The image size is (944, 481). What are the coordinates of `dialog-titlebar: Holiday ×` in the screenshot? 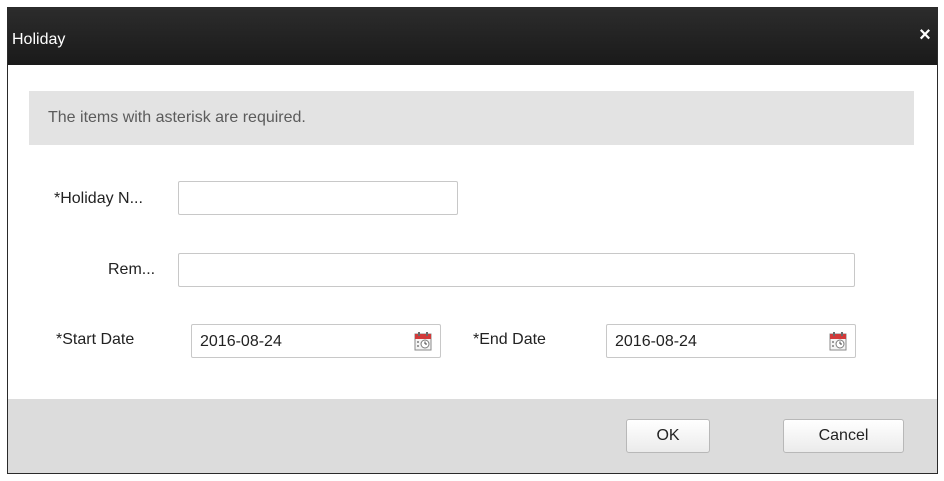 It's located at (472, 36).